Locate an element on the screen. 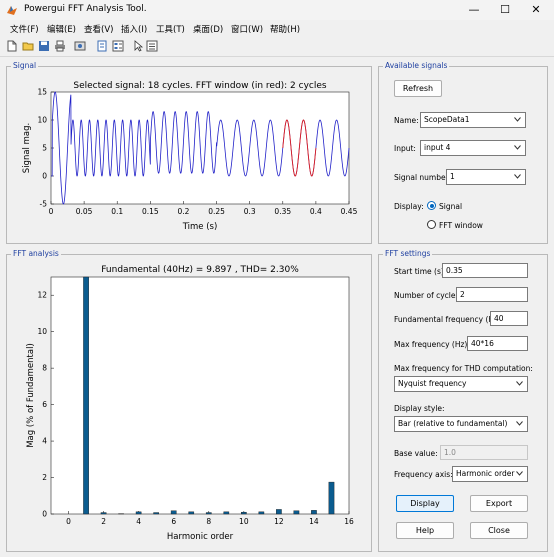  close-button: Close is located at coordinates (499, 530).